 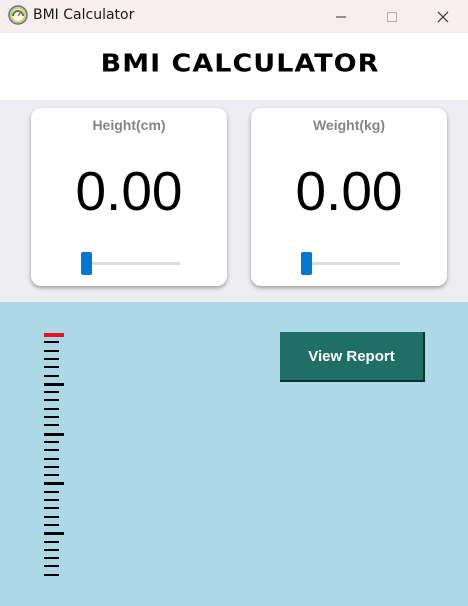 What do you see at coordinates (240, 63) in the screenshot?
I see `page-title: BMI CALCULATOR` at bounding box center [240, 63].